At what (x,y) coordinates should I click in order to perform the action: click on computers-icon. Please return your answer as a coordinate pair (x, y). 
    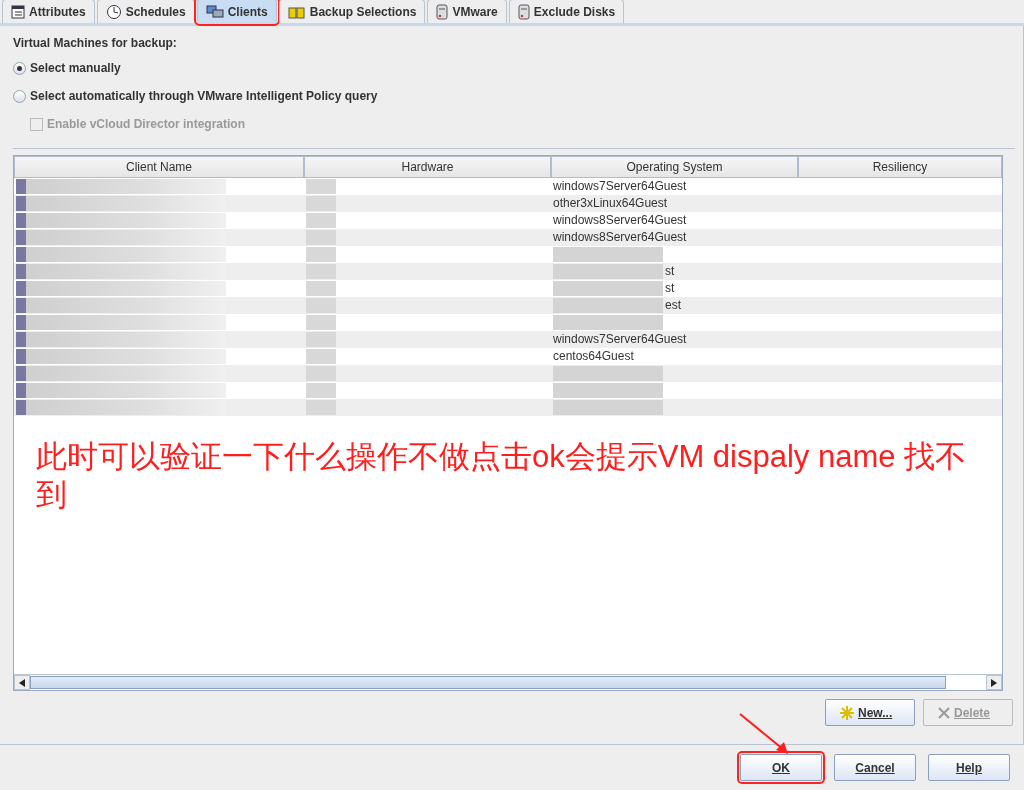
    Looking at the image, I should click on (214, 11).